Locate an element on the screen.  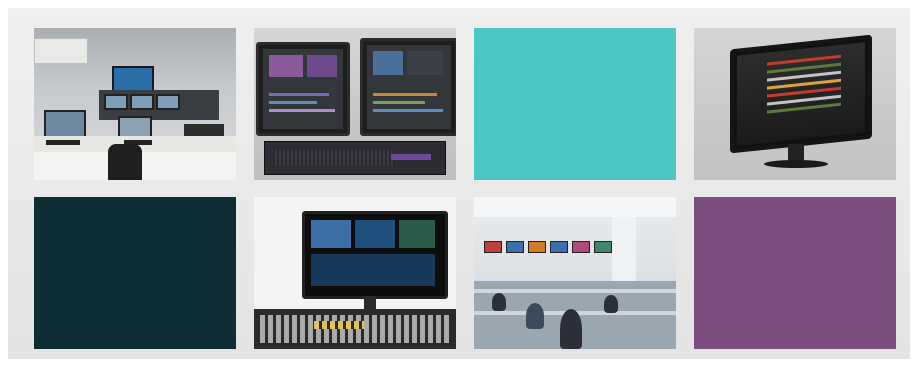
server-grill is located at coordinates (335, 158).